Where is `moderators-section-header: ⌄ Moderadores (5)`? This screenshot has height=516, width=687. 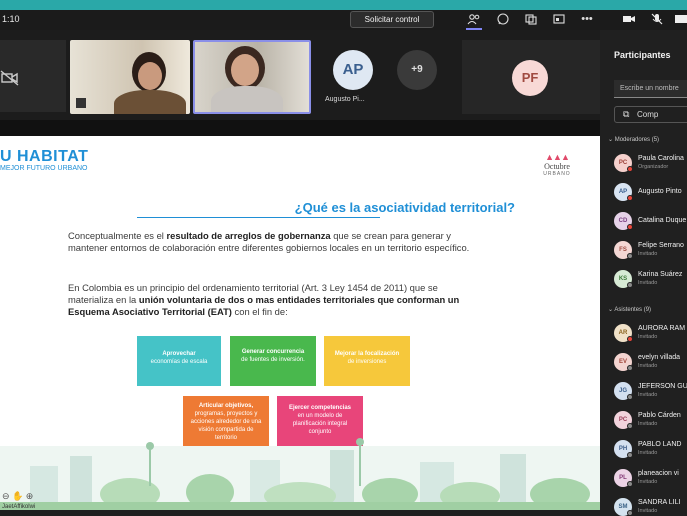 moderators-section-header: ⌄ Moderadores (5) is located at coordinates (633, 139).